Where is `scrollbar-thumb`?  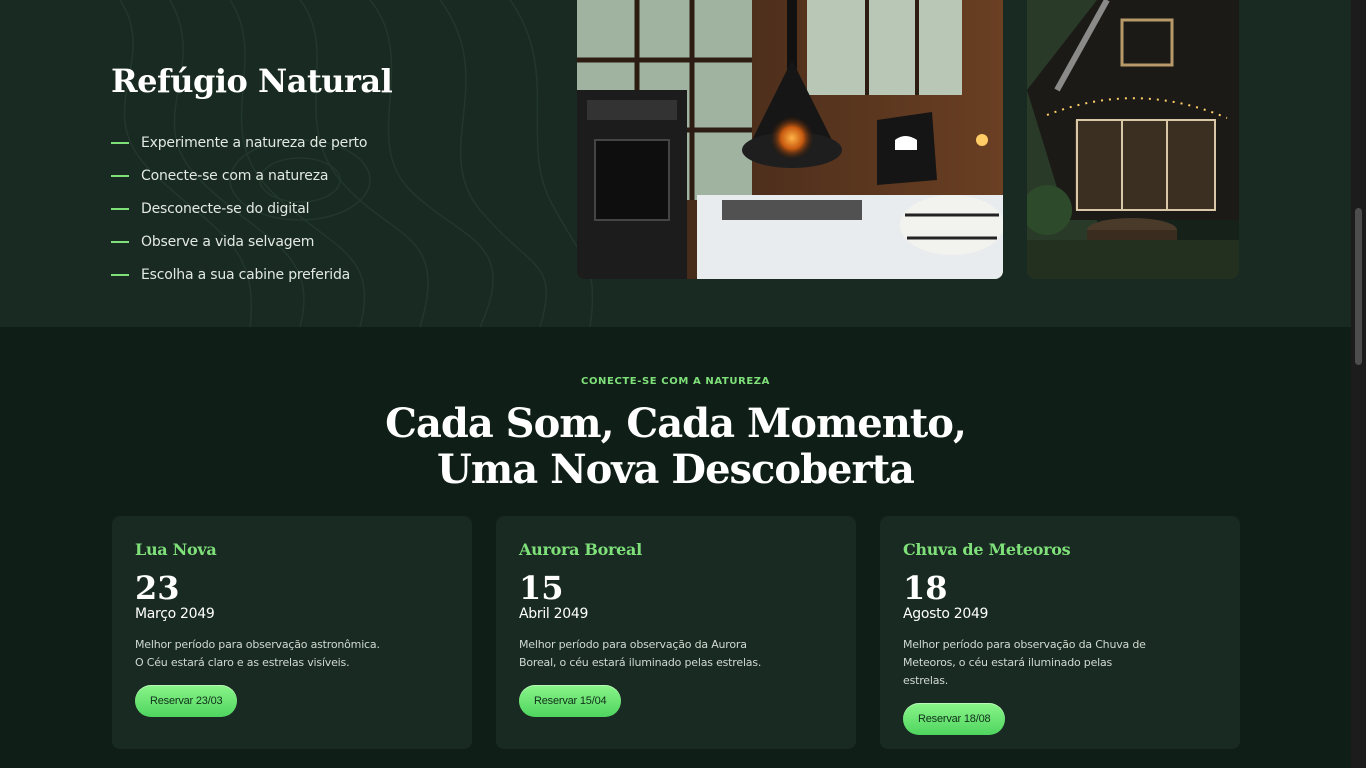 scrollbar-thumb is located at coordinates (1358, 286).